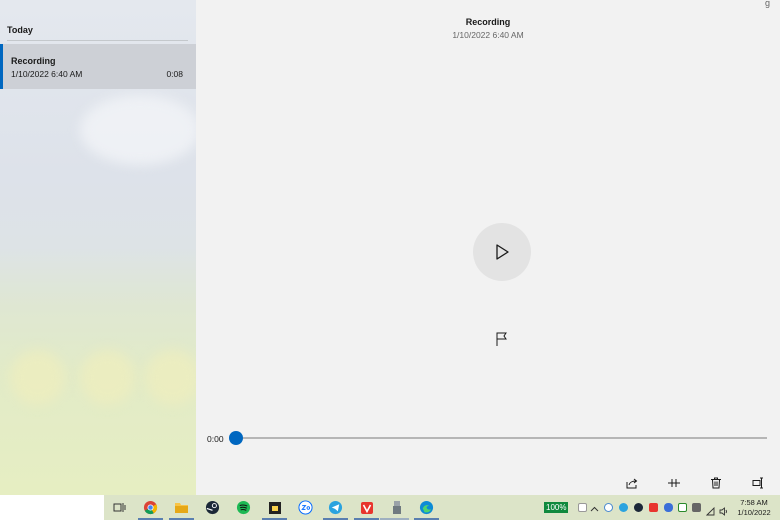 The height and width of the screenshot is (520, 780). I want to click on rename-icon, so click(757, 483).